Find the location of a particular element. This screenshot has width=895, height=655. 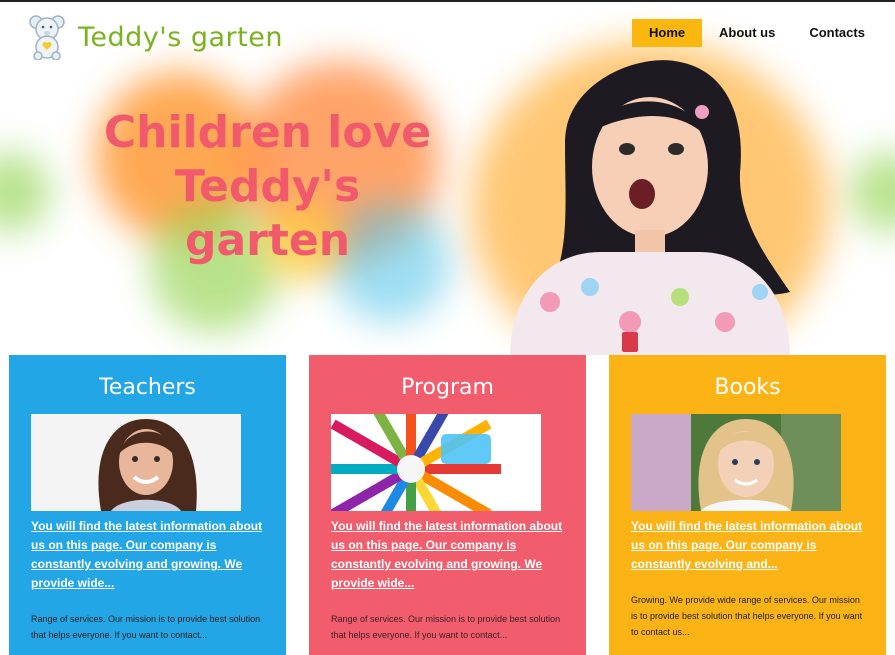

site-logo: Teddy's garten is located at coordinates (155, 37).